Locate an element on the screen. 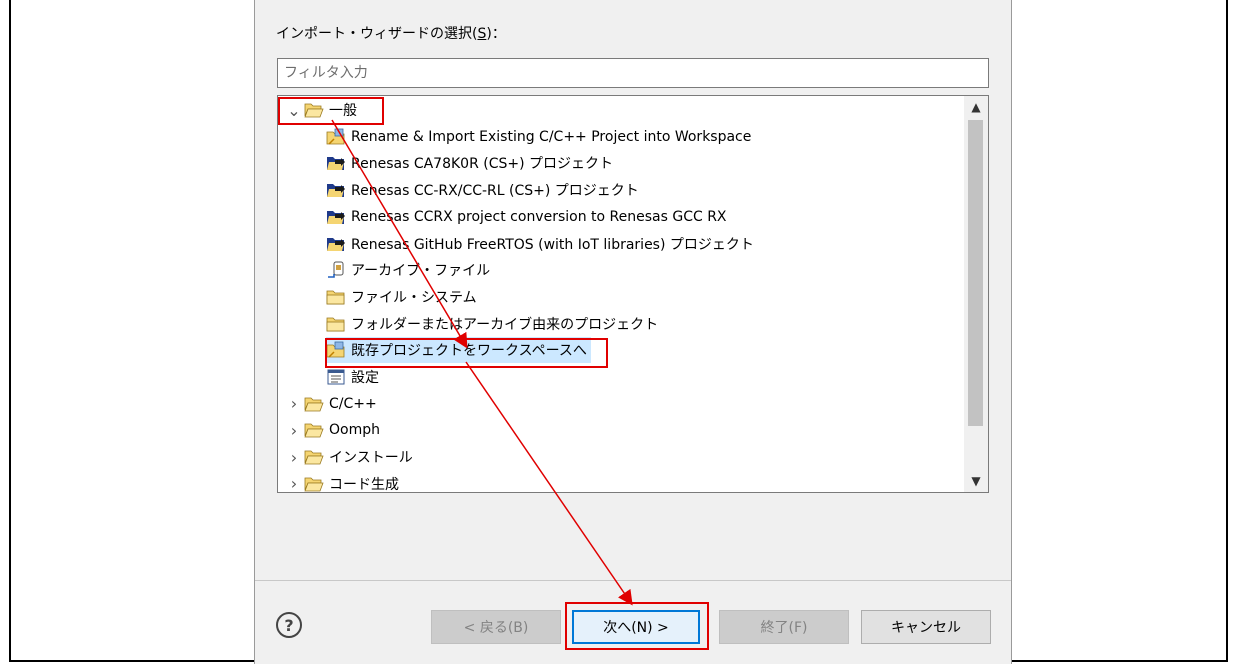 Image resolution: width=1238 pixels, height=664 pixels. tree-item: アーカイブ・ファイル is located at coordinates (408, 270).